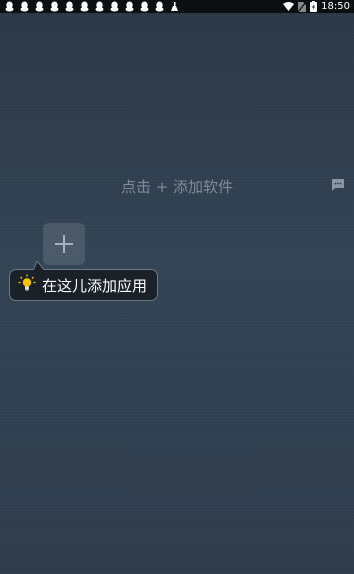 This screenshot has width=354, height=574. I want to click on clock: 18:50, so click(335, 6).